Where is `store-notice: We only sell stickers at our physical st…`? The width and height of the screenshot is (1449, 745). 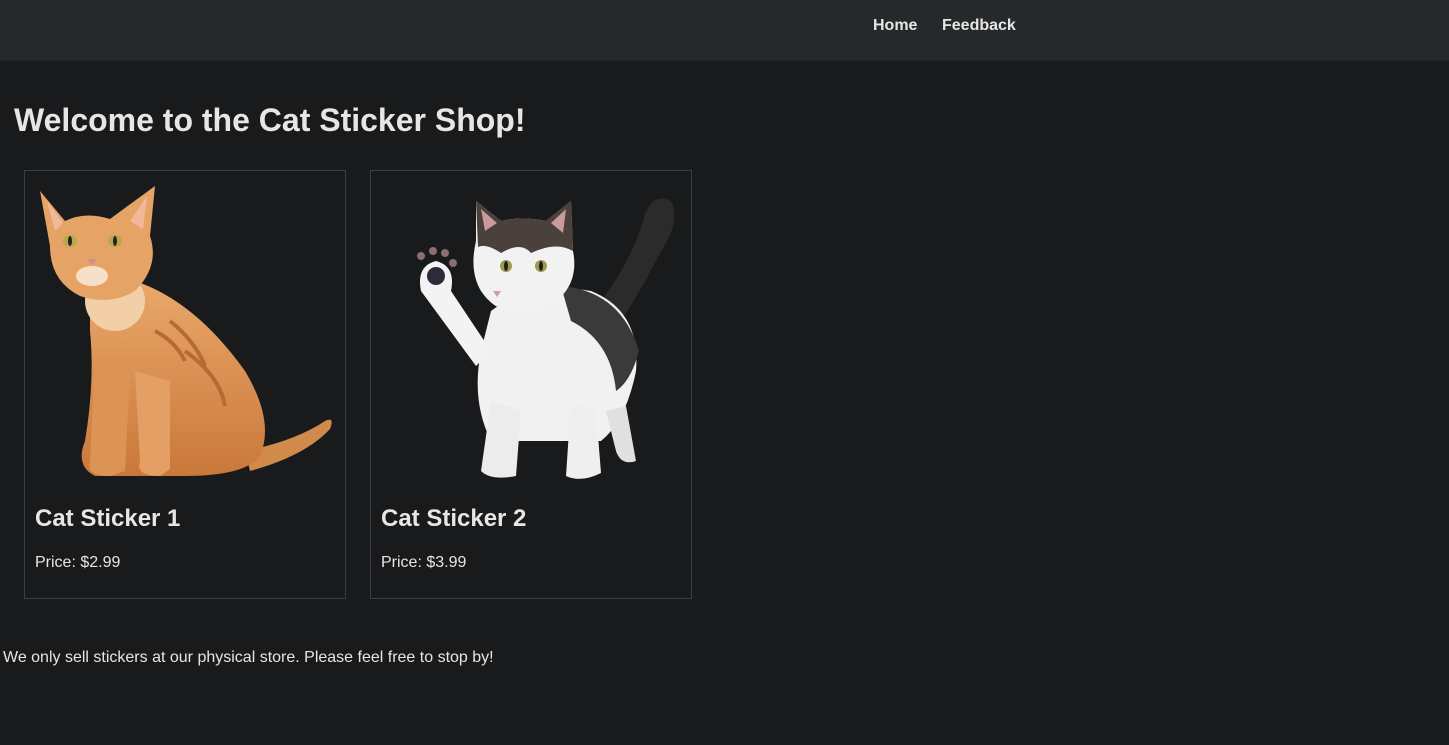
store-notice: We only sell stickers at our physical st… is located at coordinates (248, 657).